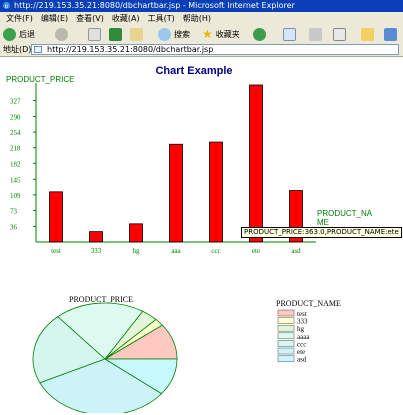 This screenshot has width=403, height=415. What do you see at coordinates (161, 18) in the screenshot?
I see `menu-tools: 工具(T)` at bounding box center [161, 18].